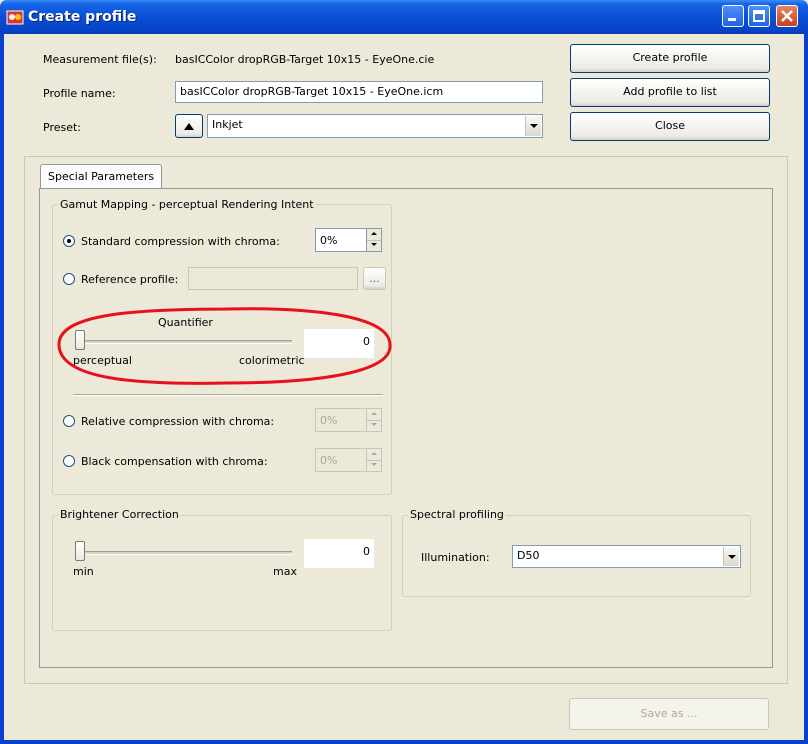 The width and height of the screenshot is (808, 744). Describe the element at coordinates (224, 346) in the screenshot. I see `red-annotation-ellipse` at that location.